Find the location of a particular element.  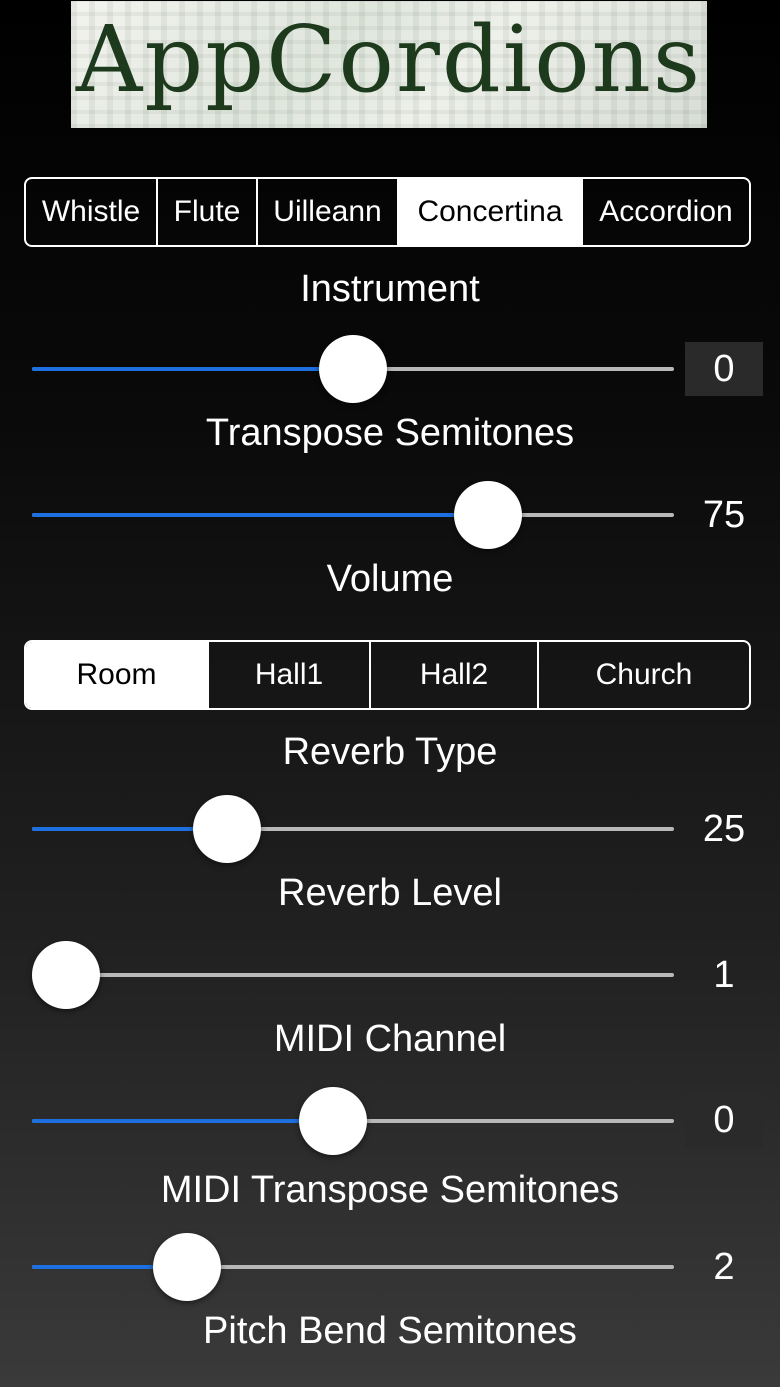

volume-value: 75 is located at coordinates (724, 515).